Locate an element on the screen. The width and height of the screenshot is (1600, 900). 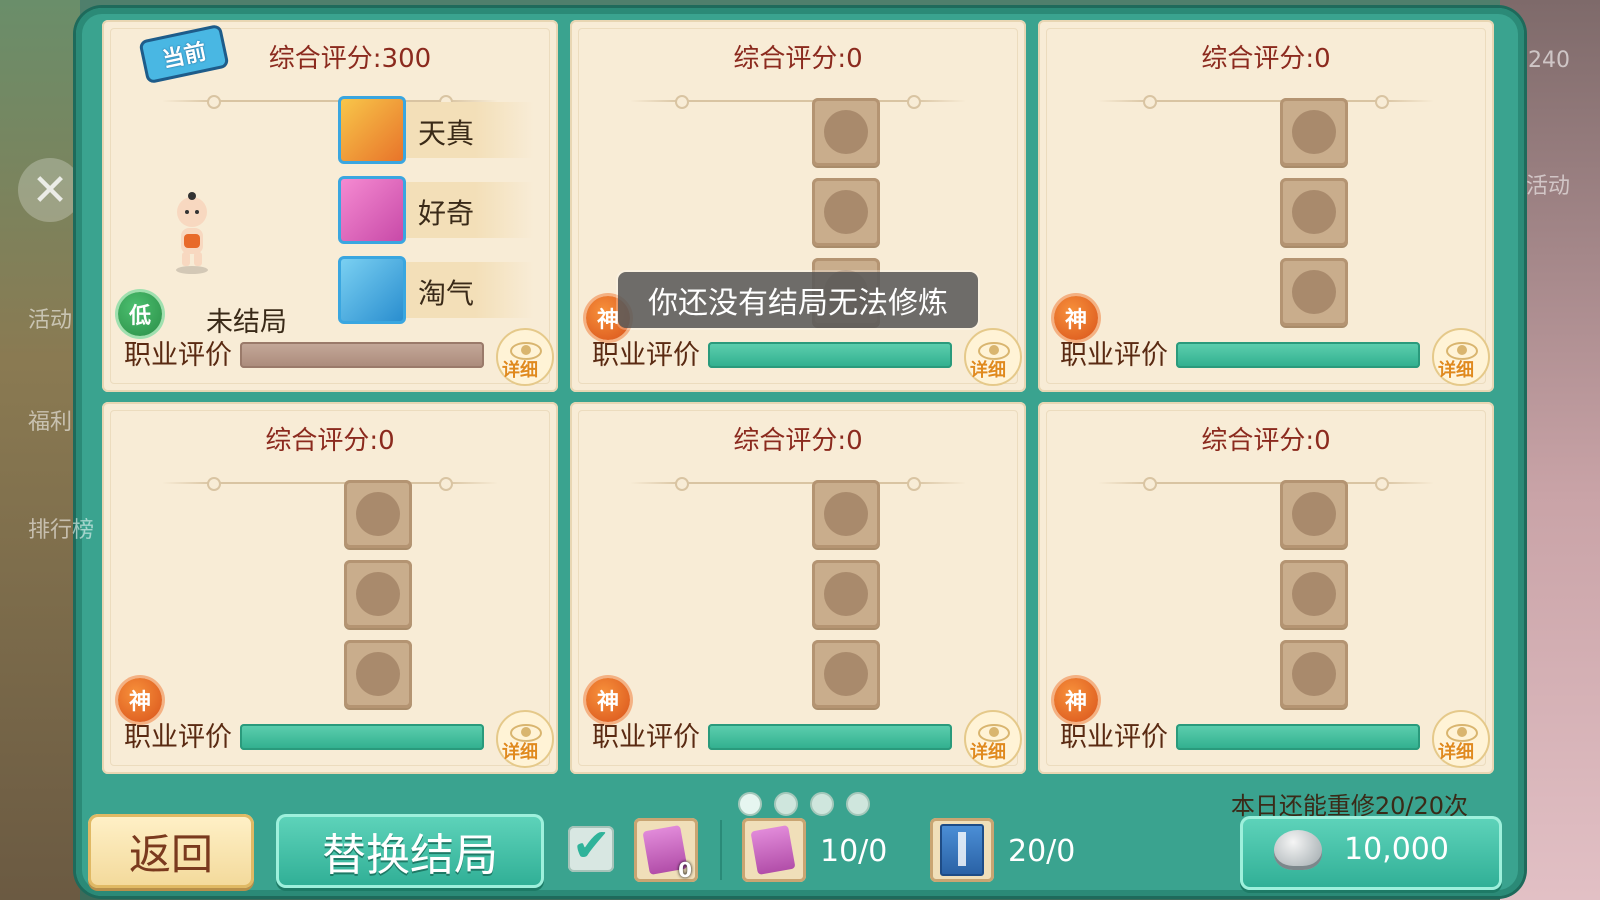
ending-card-2: 综合评分:0 神 职业评价 详细 is located at coordinates (798, 206).